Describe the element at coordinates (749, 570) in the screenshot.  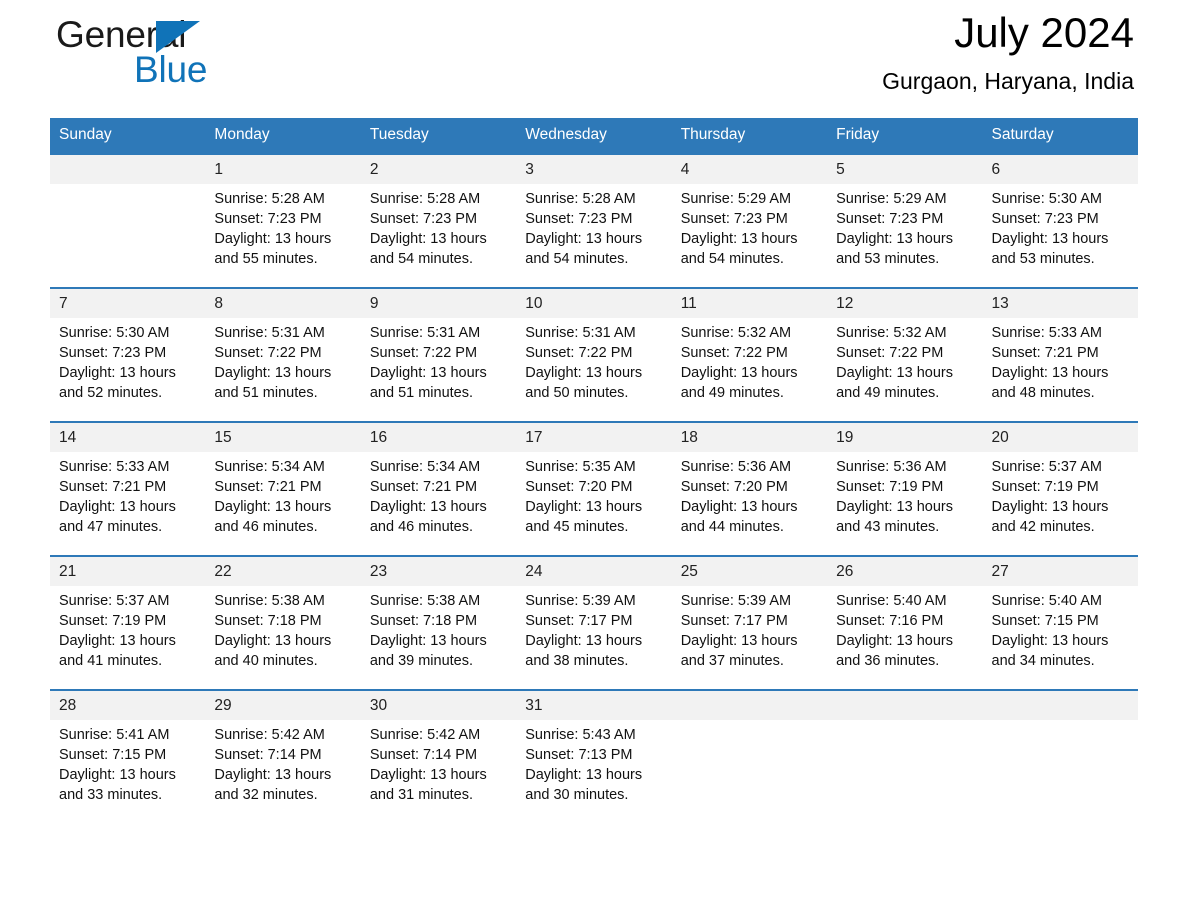
I see `day-number: 25` at that location.